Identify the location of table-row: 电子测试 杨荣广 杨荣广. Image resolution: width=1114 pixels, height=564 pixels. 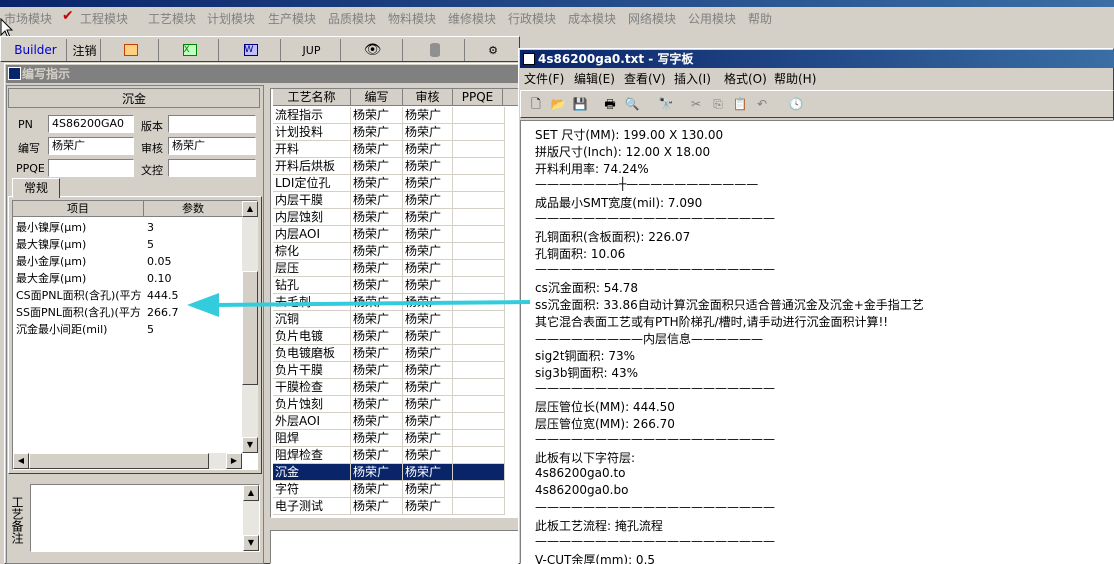
(396, 506).